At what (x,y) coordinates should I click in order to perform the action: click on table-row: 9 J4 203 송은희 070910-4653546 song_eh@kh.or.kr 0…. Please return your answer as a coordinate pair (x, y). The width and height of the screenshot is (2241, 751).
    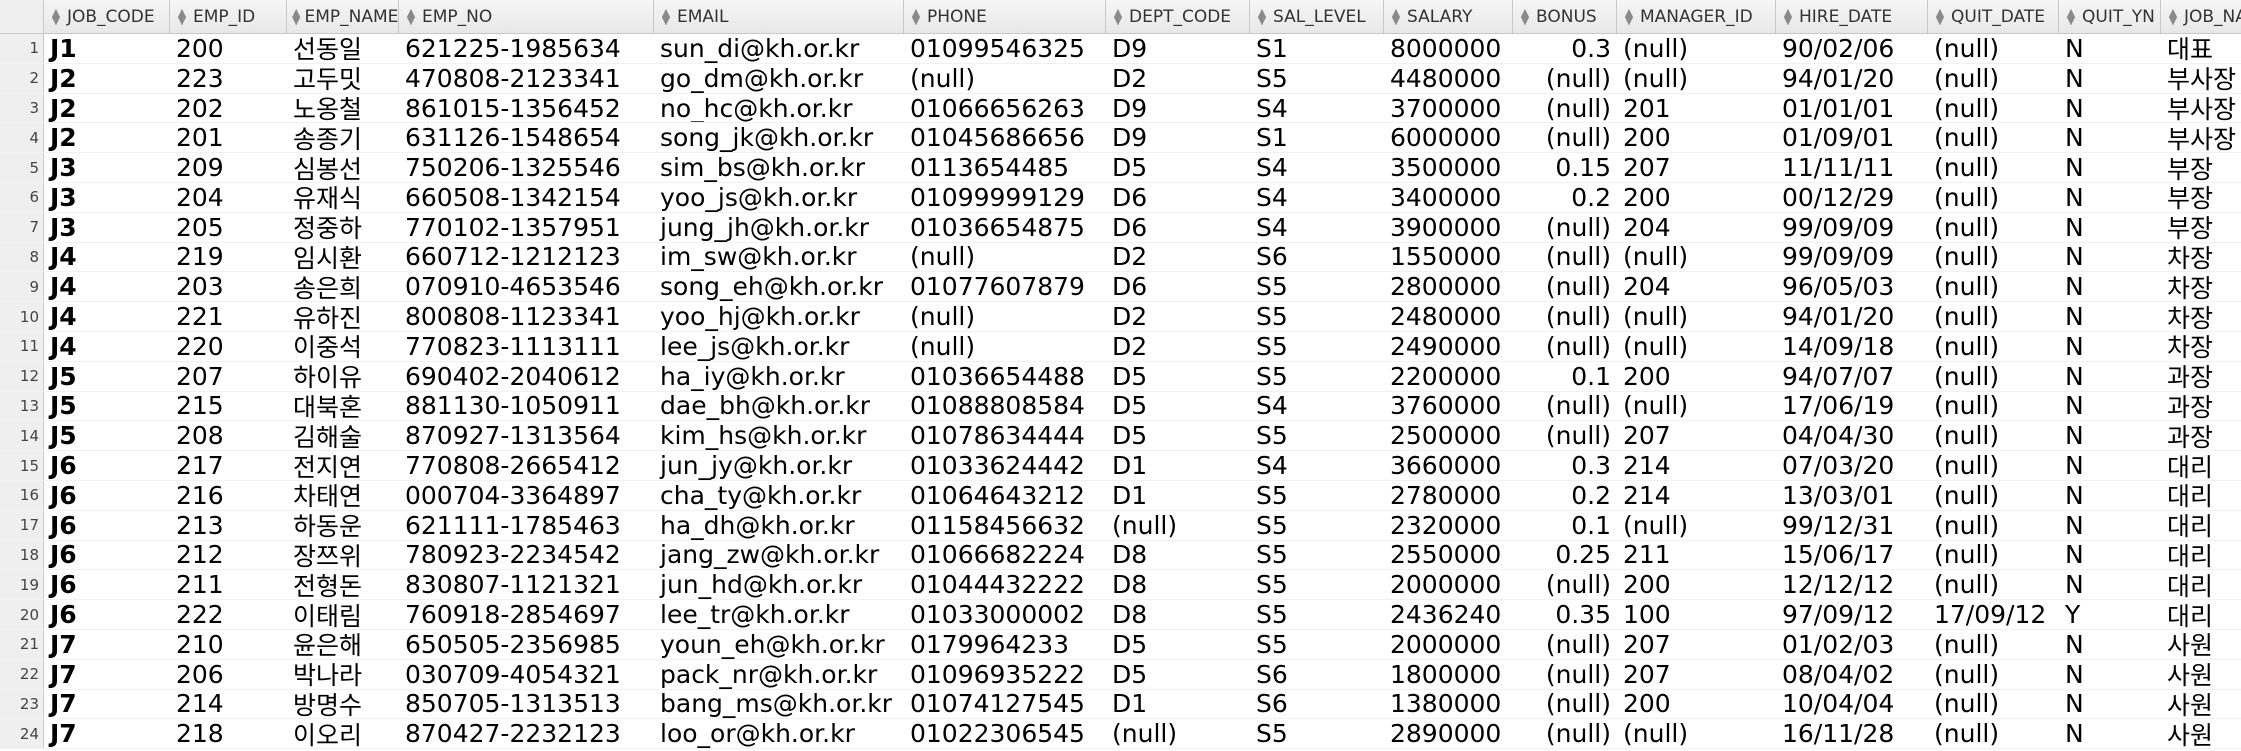
    Looking at the image, I should click on (1120, 287).